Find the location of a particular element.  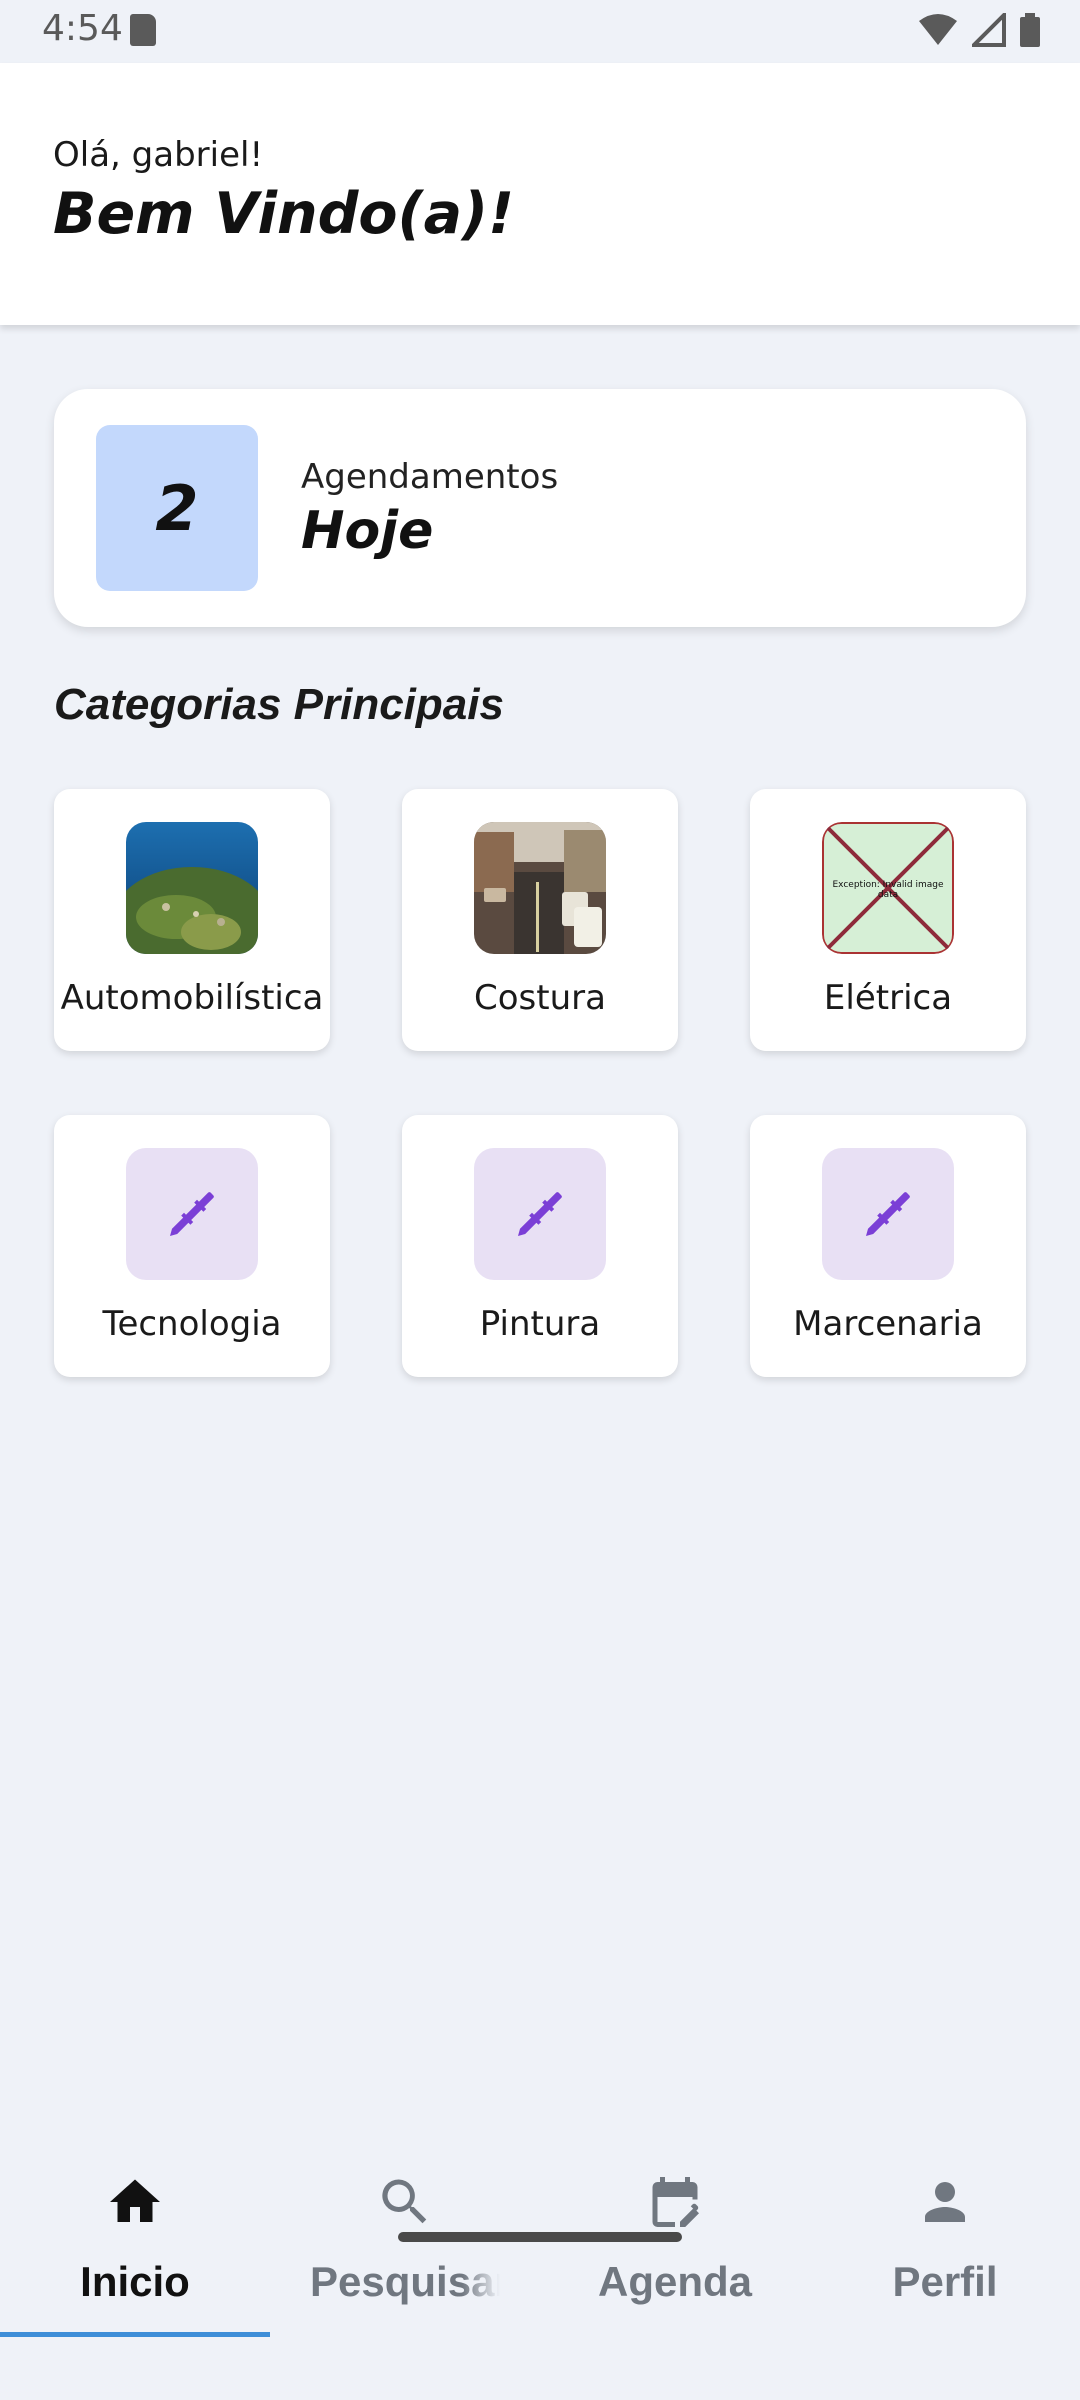

category-label: Tecnologia is located at coordinates (192, 1324).